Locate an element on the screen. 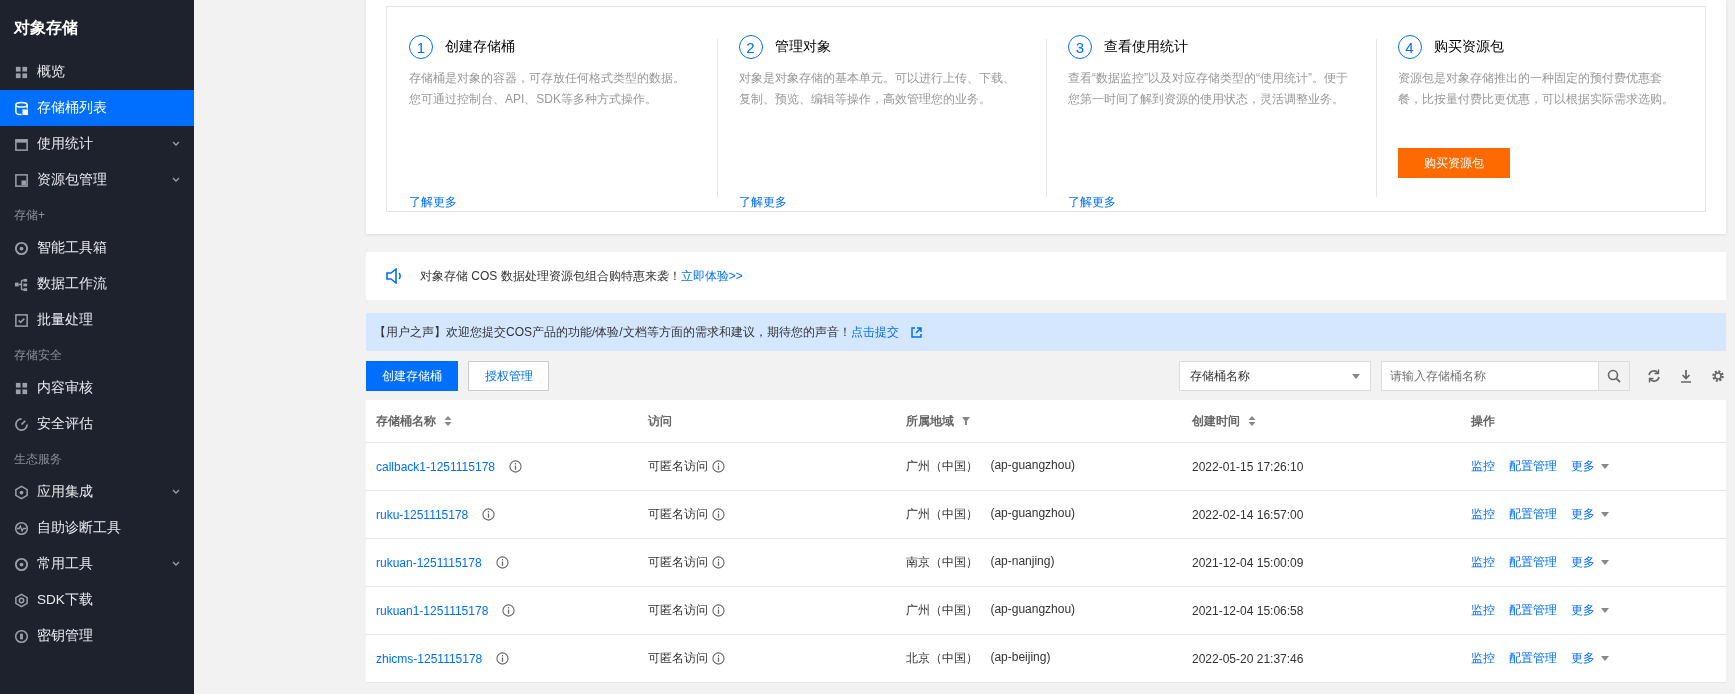  step-description: 存储桶是对象的容器，可存放任何格式类型的数据。您可通过控制台、API、SDK等多种方式操作。 is located at coordinates (547, 89).